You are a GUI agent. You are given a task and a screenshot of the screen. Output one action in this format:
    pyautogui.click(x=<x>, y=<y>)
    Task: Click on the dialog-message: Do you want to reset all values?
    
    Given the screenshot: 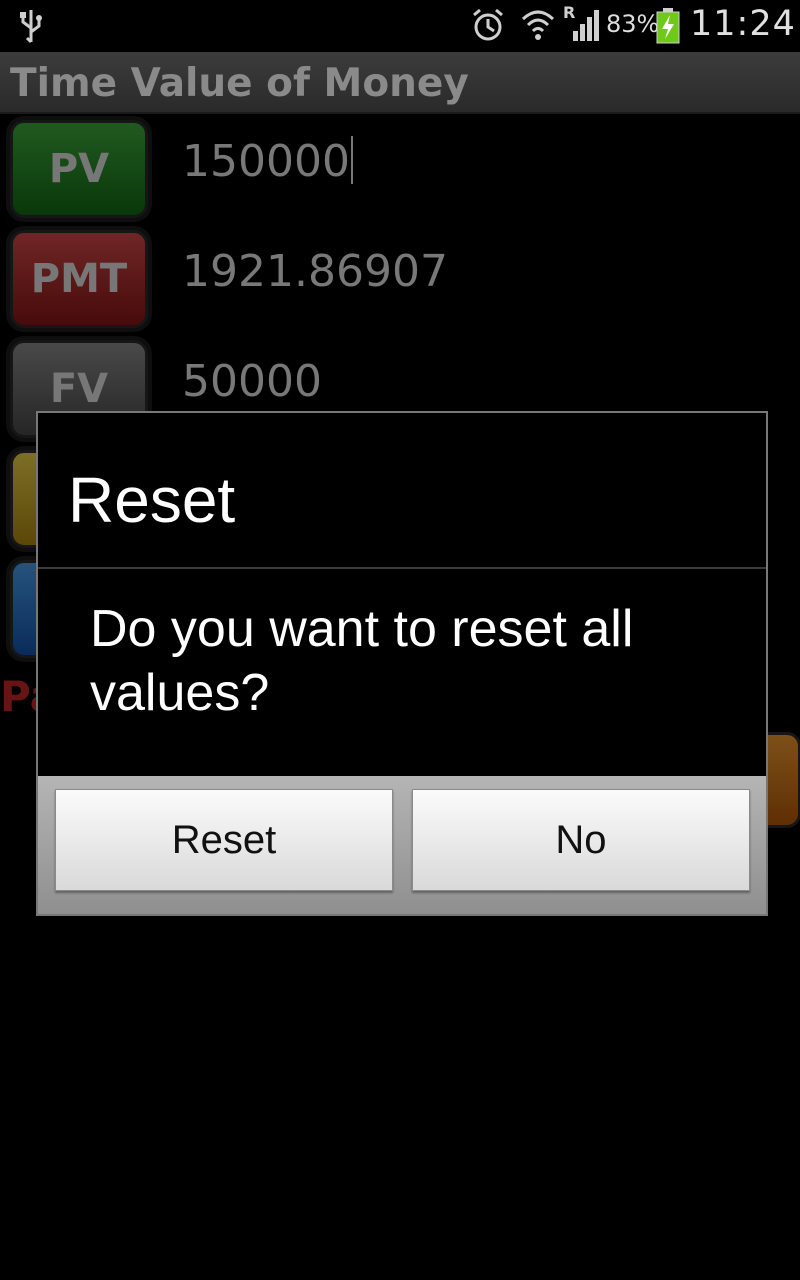 What is the action you would take?
    pyautogui.click(x=362, y=661)
    